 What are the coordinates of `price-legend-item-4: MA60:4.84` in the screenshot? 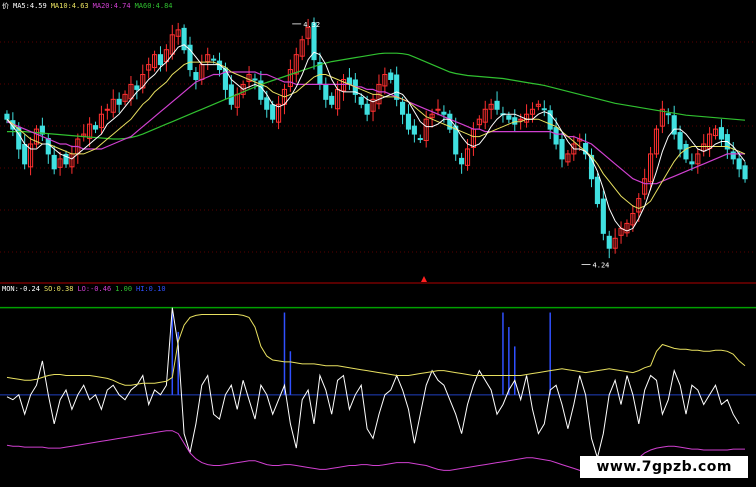 It's located at (153, 6).